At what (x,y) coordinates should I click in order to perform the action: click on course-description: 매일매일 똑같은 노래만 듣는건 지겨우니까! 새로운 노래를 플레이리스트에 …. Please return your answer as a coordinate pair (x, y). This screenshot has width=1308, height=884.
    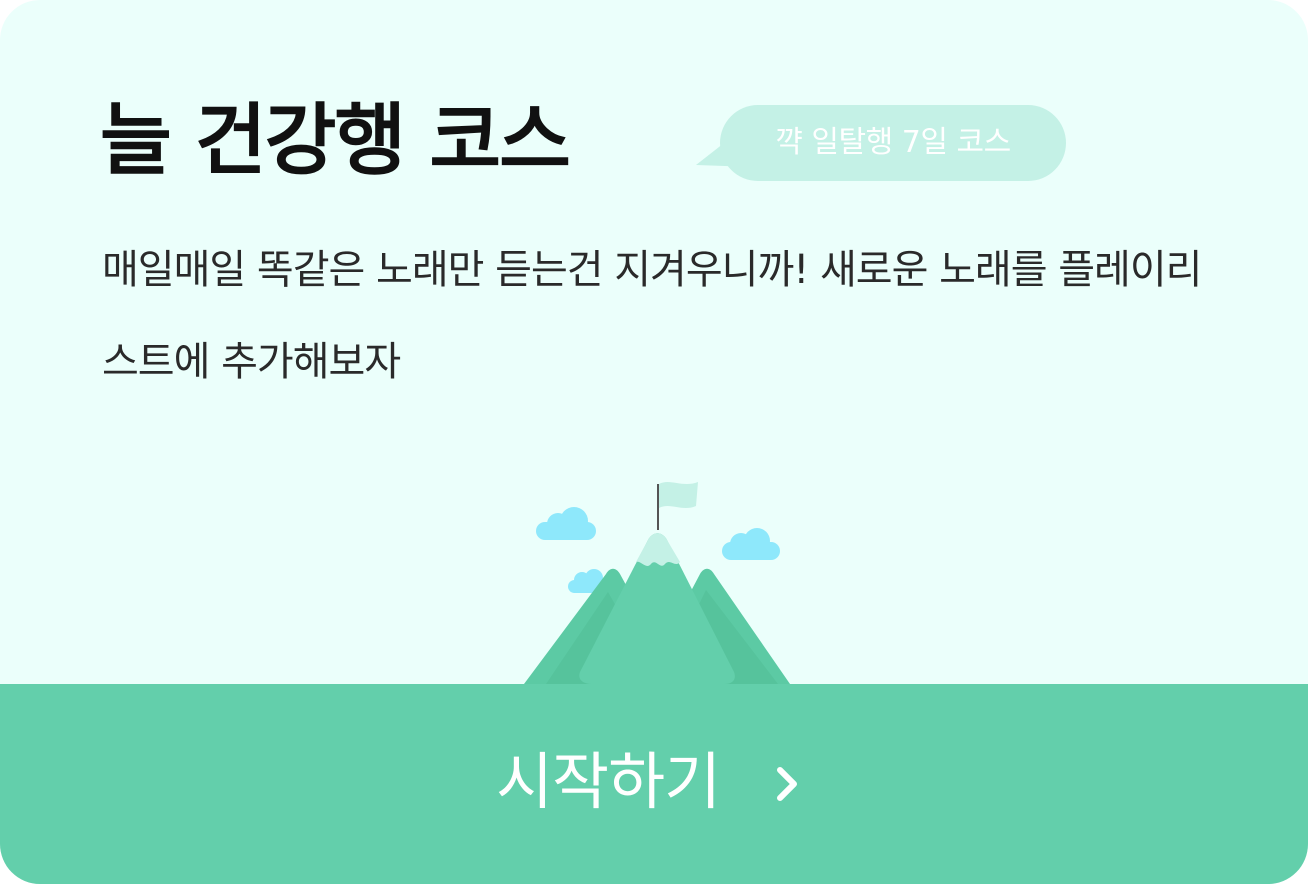
    Looking at the image, I should click on (652, 316).